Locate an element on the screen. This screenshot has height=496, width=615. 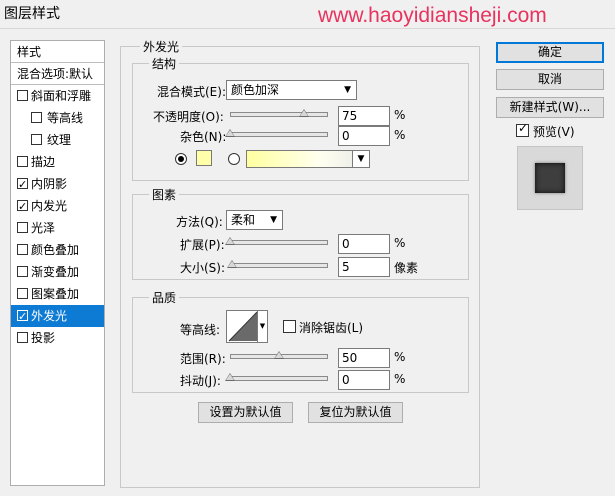
style-item-bevel-emboss: 斜面和浮雕 is located at coordinates (57, 96).